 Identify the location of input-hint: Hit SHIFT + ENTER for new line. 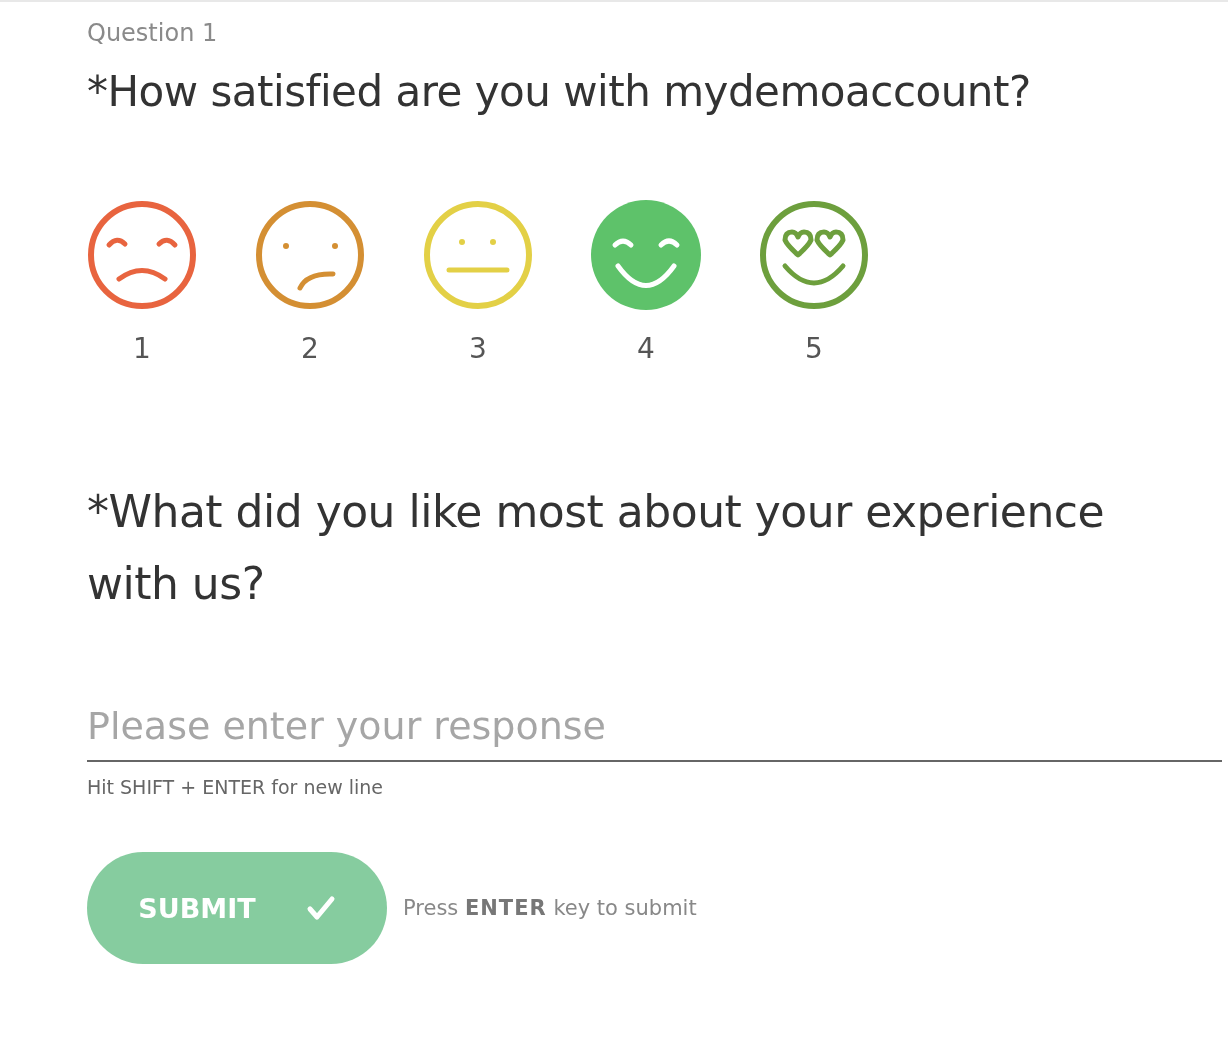
(236, 787).